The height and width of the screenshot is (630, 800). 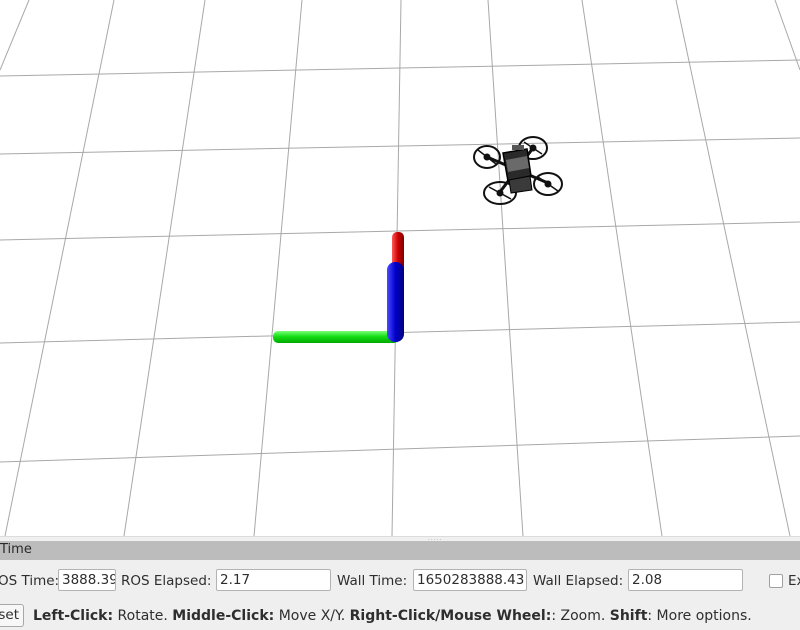 What do you see at coordinates (580, 616) in the screenshot?
I see `help-right-click-action: : Zoom.` at bounding box center [580, 616].